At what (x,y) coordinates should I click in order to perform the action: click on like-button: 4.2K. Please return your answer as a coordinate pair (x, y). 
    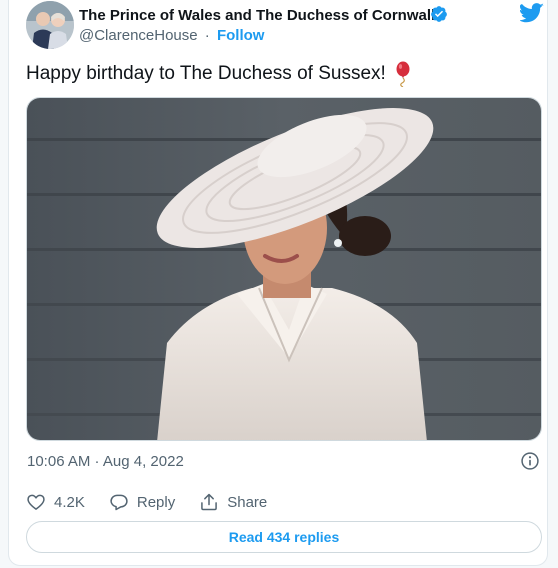
    Looking at the image, I should click on (55, 502).